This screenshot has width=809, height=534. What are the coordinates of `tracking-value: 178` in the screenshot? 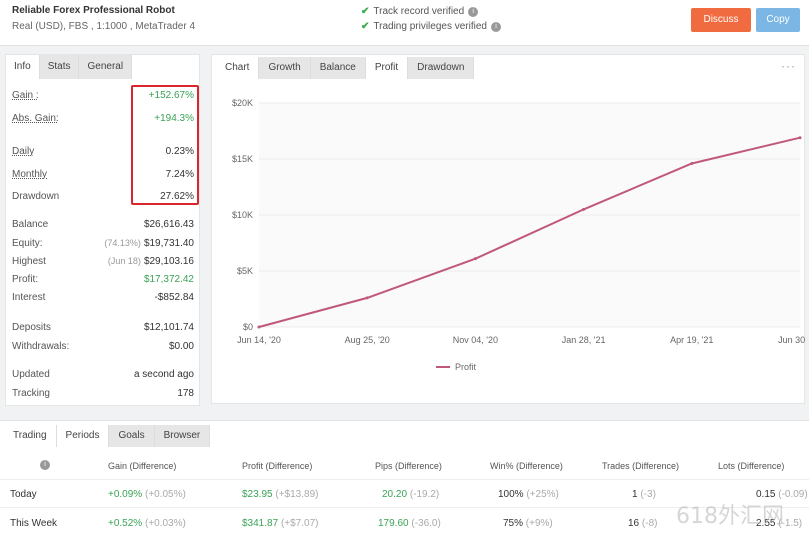 It's located at (185, 393).